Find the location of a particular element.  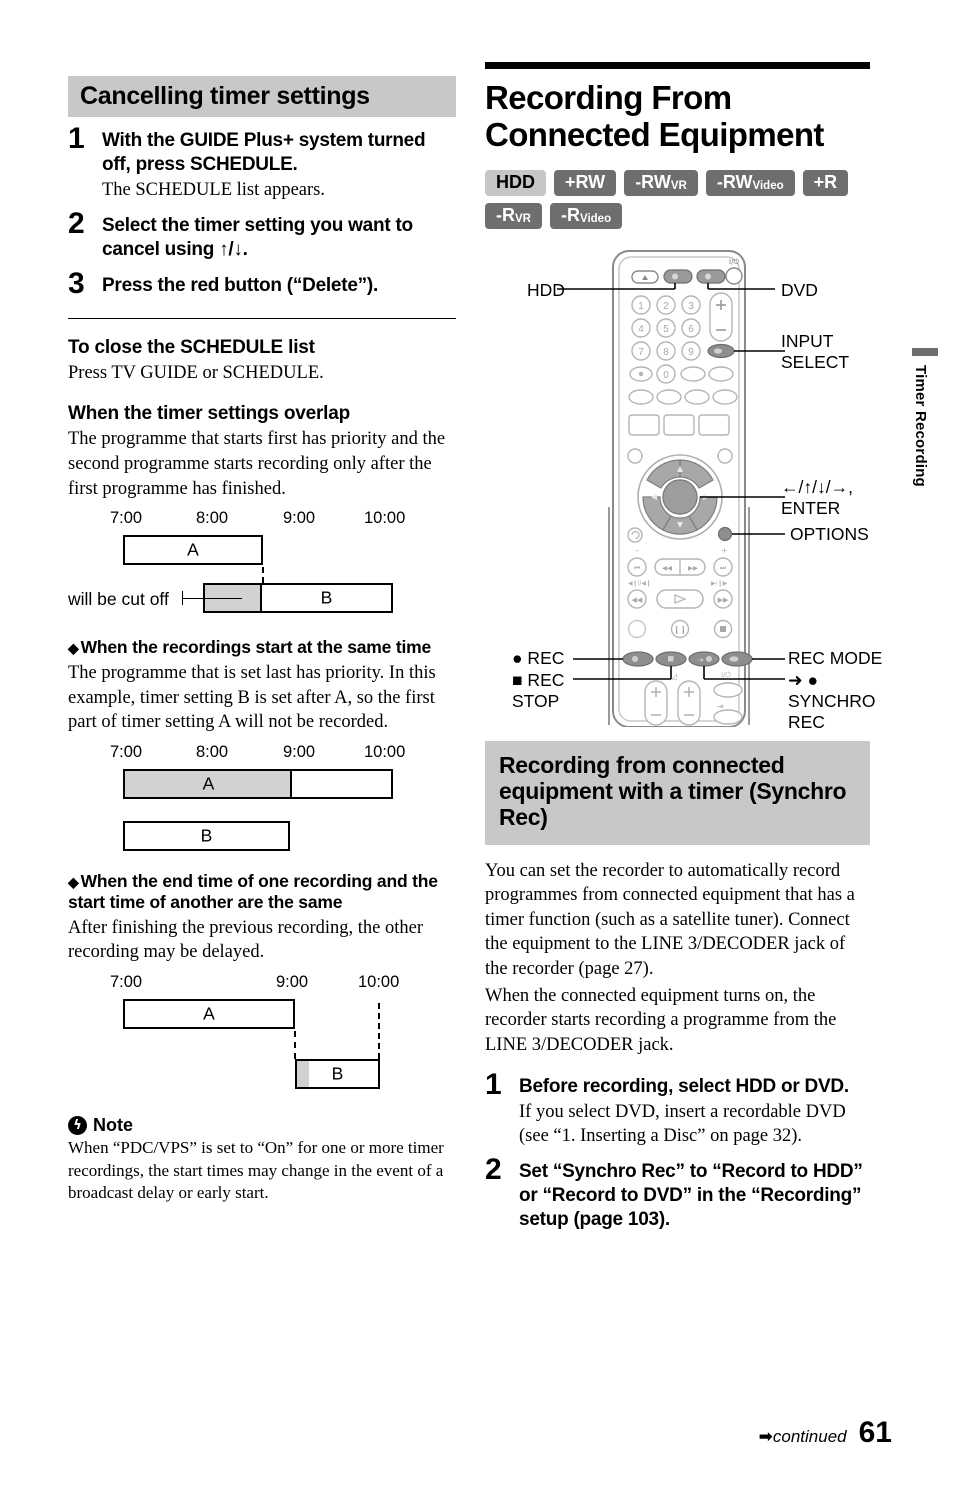

timeline-labels: 7:00 9:00 10:00 is located at coordinates (262, 984).